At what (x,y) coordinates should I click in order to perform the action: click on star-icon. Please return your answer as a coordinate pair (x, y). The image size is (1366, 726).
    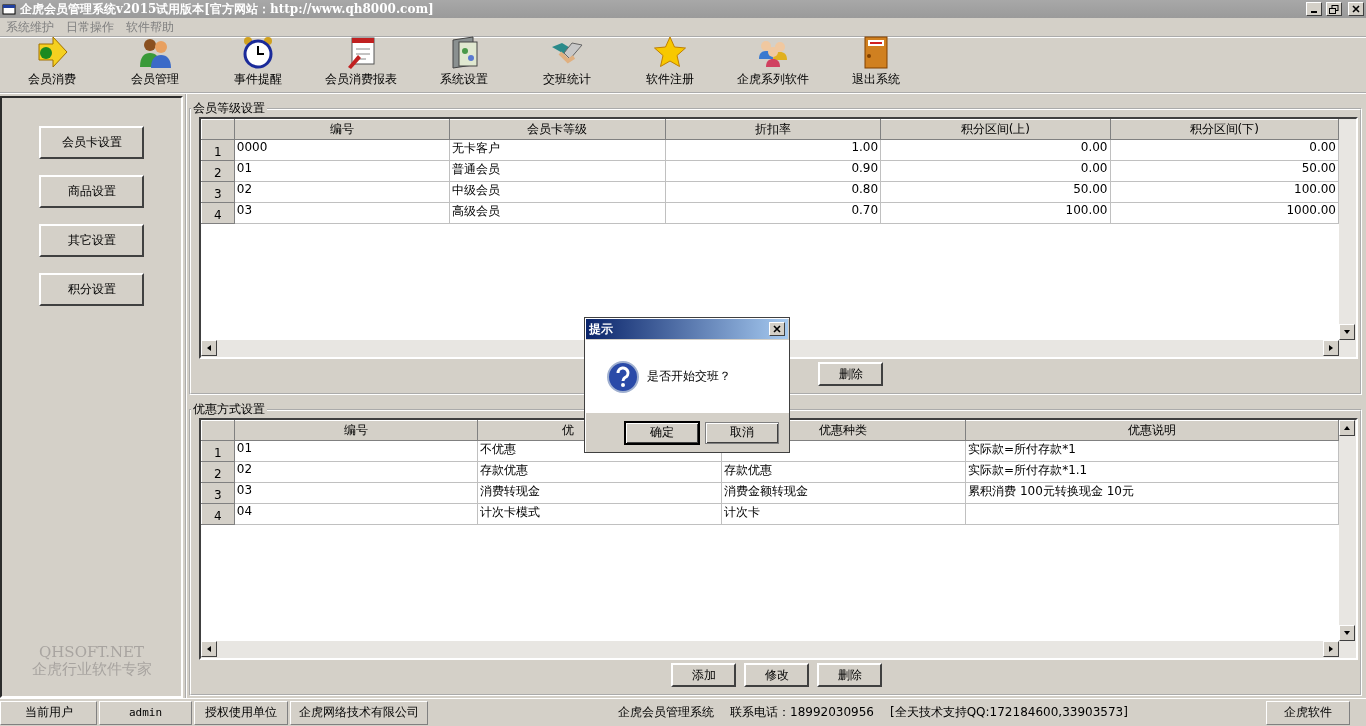
    Looking at the image, I should click on (669, 52).